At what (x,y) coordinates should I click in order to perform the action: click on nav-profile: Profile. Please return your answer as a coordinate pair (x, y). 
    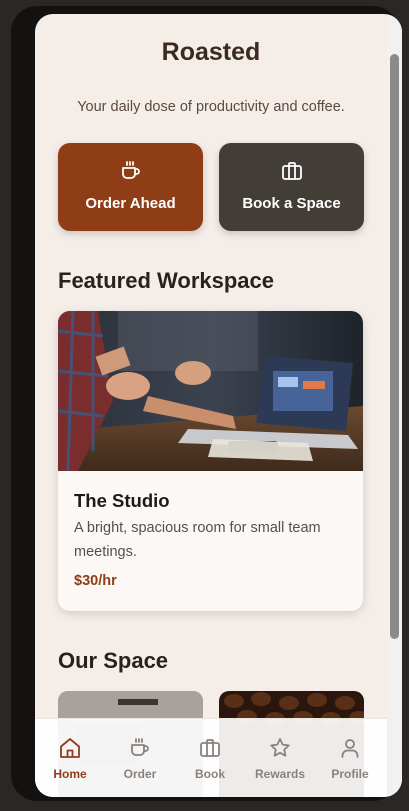
    Looking at the image, I should click on (350, 758).